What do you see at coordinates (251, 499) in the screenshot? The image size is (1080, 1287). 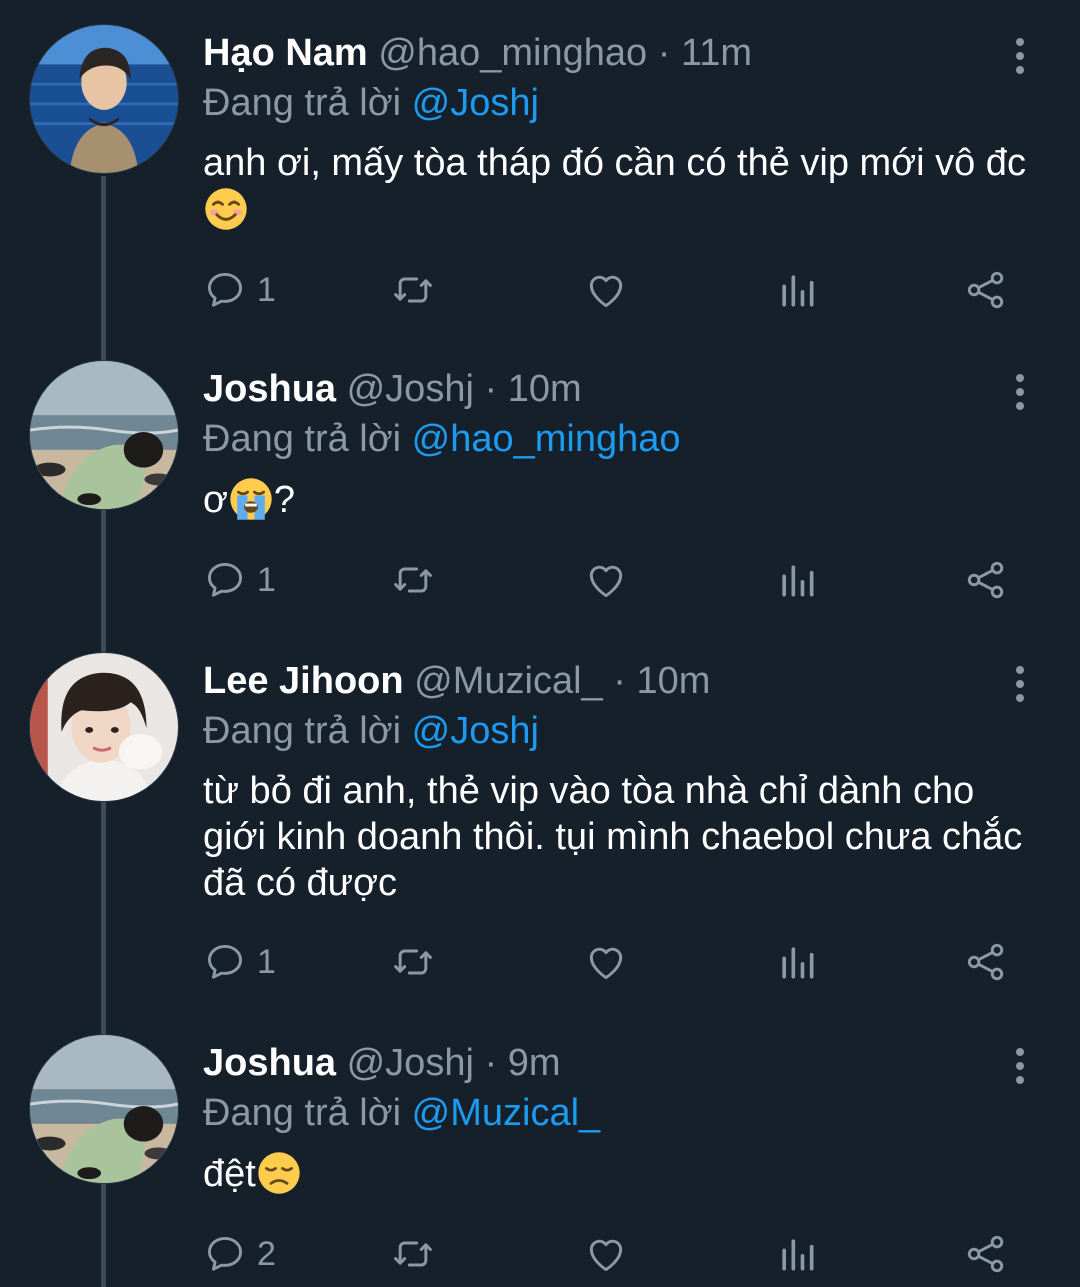 I see `crying-face-emoji` at bounding box center [251, 499].